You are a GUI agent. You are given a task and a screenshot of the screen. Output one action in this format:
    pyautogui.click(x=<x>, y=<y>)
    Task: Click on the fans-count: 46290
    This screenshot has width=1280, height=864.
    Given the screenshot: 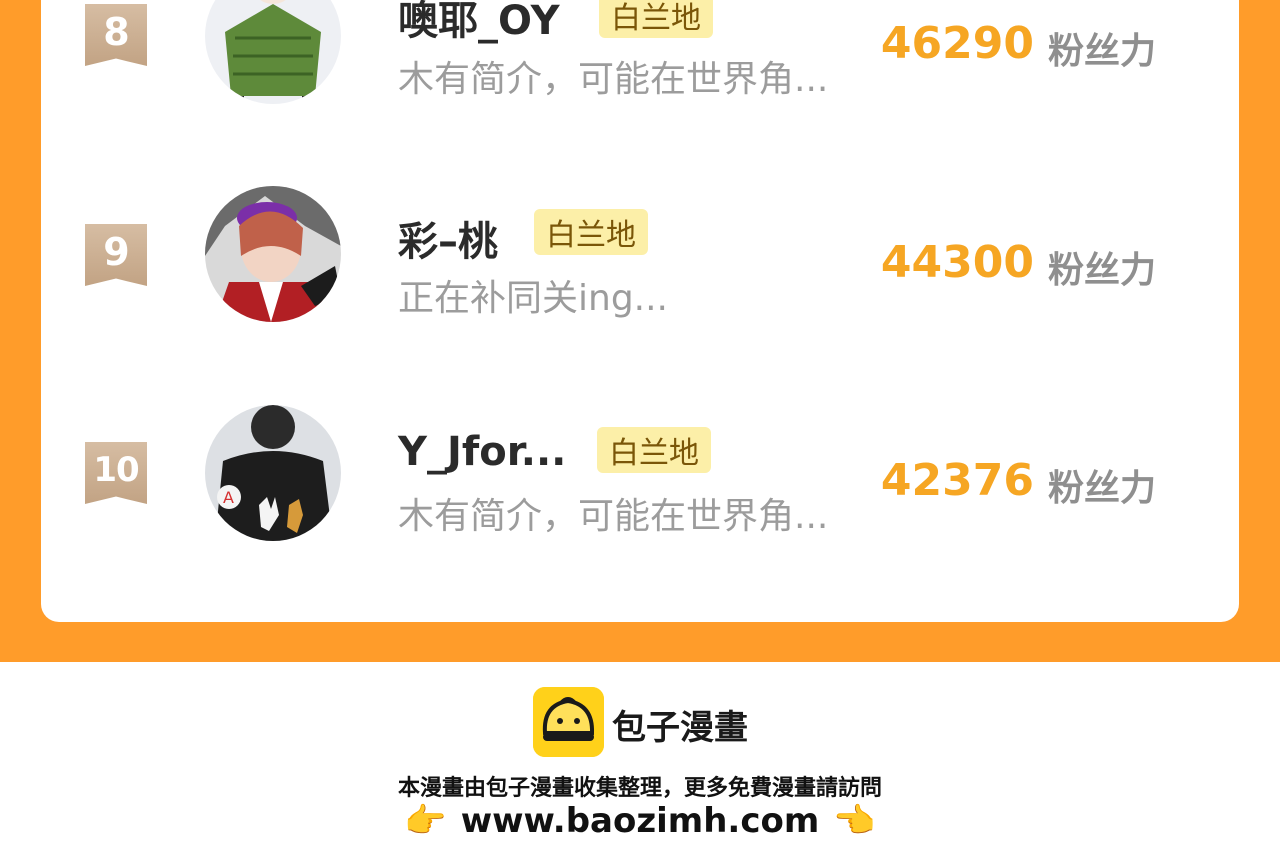 What is the action you would take?
    pyautogui.click(x=957, y=43)
    